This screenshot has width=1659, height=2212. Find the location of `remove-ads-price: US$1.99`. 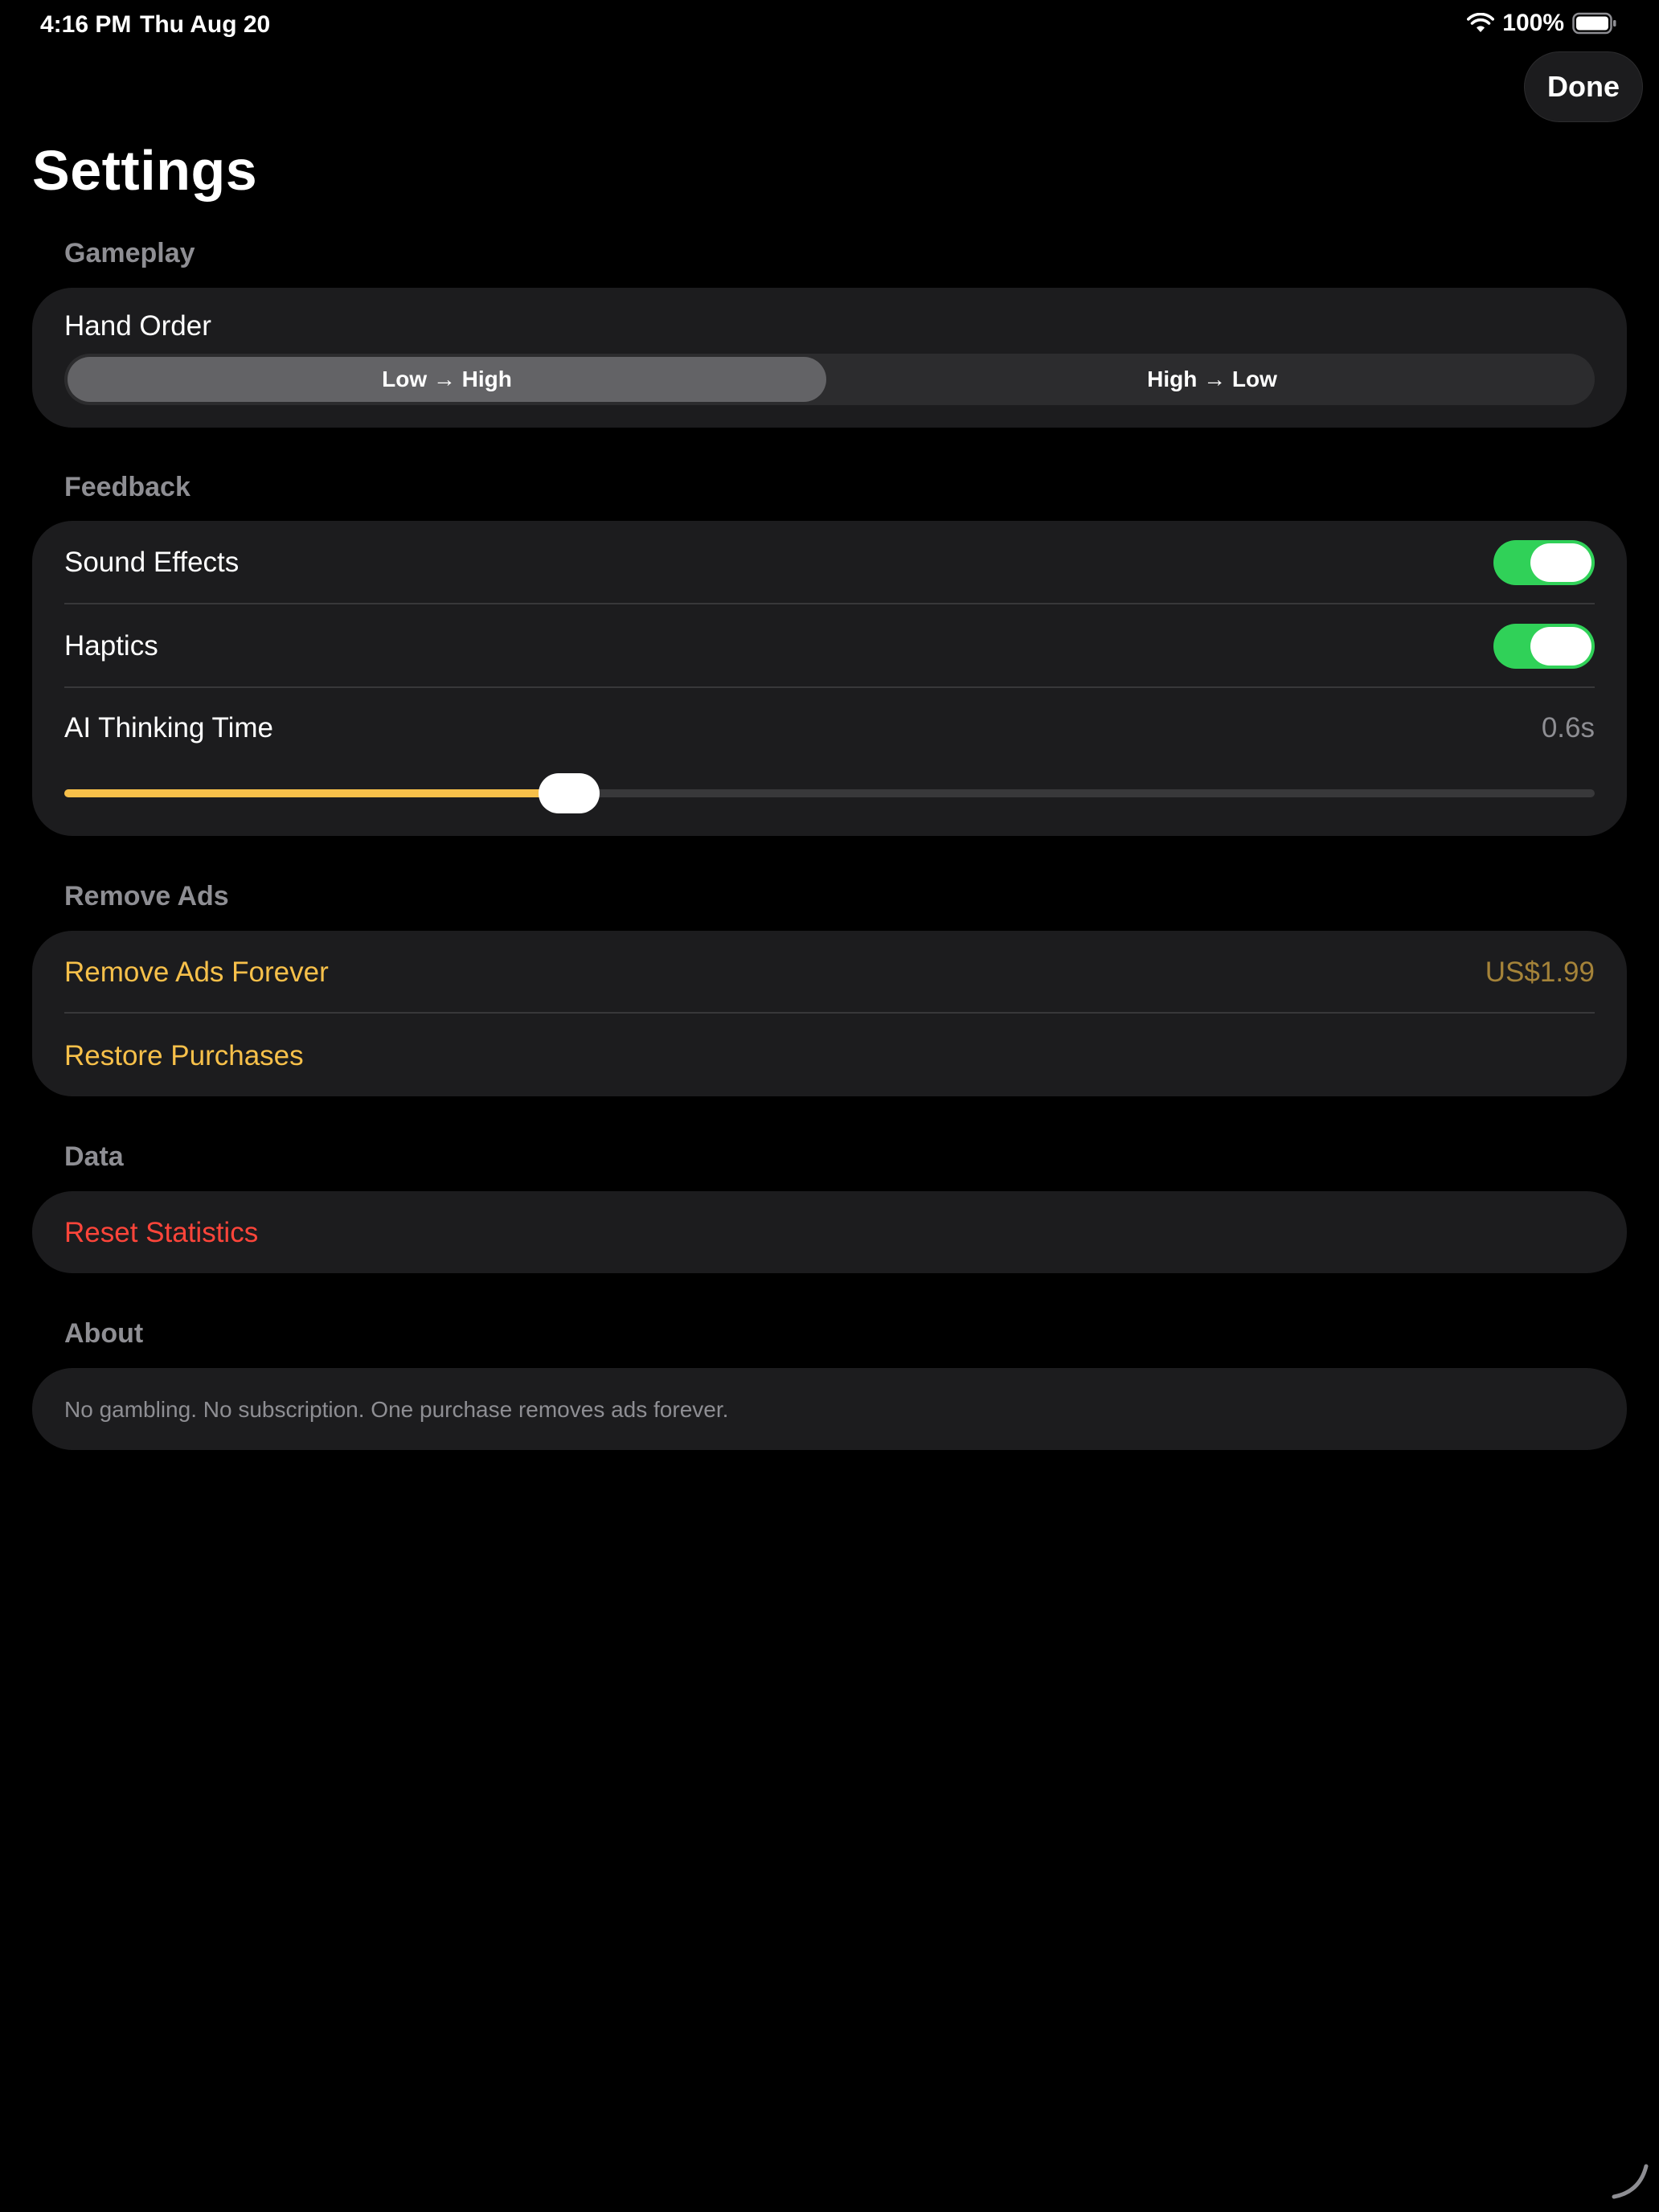

remove-ads-price: US$1.99 is located at coordinates (1540, 972).